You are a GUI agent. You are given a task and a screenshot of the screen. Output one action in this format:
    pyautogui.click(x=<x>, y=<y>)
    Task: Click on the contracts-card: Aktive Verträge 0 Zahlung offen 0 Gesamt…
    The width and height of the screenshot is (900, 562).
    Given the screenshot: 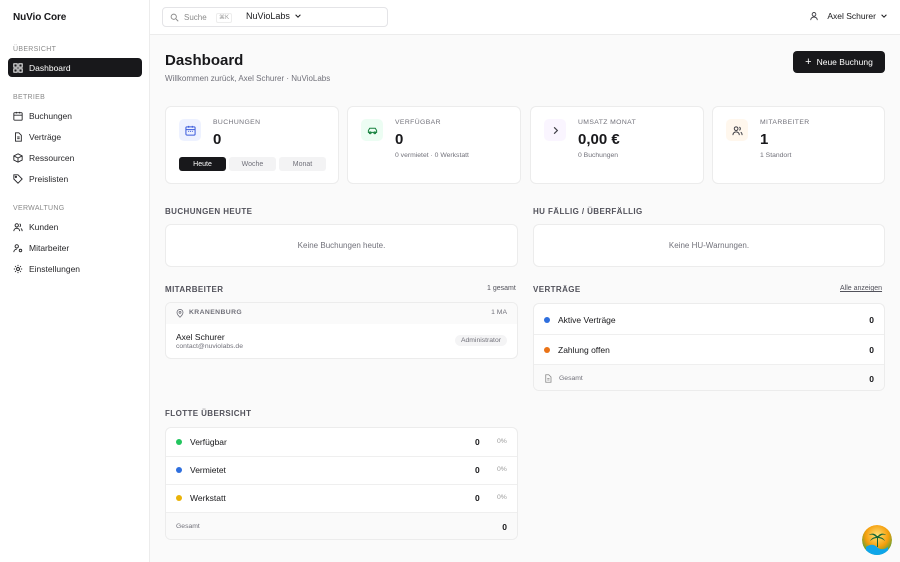 What is the action you would take?
    pyautogui.click(x=709, y=347)
    